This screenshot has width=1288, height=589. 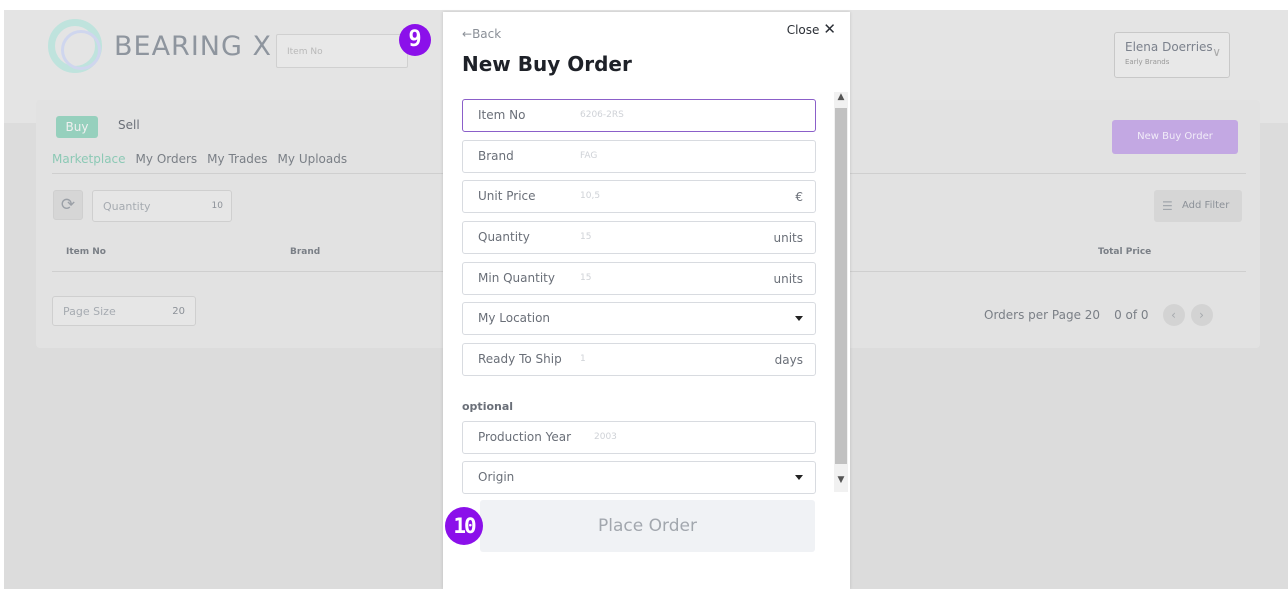 What do you see at coordinates (1173, 315) in the screenshot?
I see `chevron-left-icon: ‹` at bounding box center [1173, 315].